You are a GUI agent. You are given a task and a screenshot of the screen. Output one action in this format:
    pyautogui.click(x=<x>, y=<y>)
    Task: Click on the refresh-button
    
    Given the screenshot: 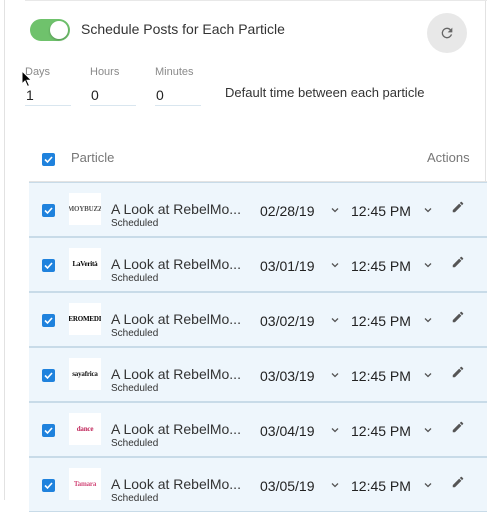 What is the action you would take?
    pyautogui.click(x=447, y=33)
    